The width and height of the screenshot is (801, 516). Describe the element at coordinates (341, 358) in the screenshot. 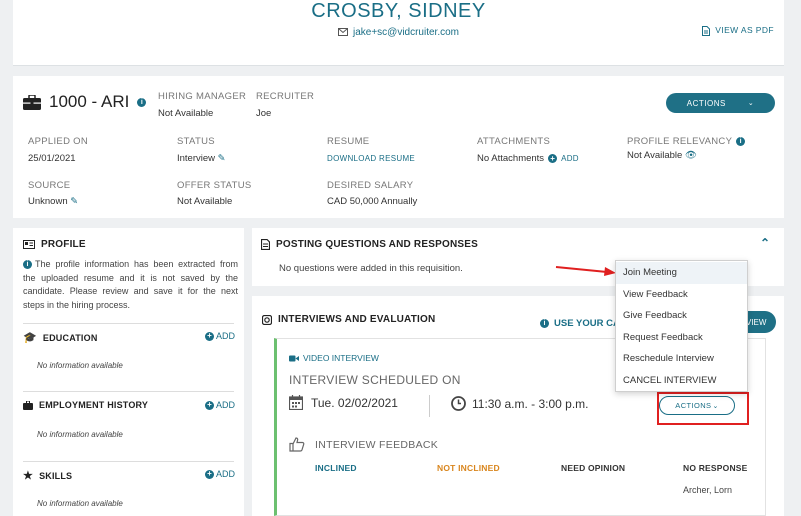

I see `video-interview-text: VIDEO INTERVIEW` at that location.